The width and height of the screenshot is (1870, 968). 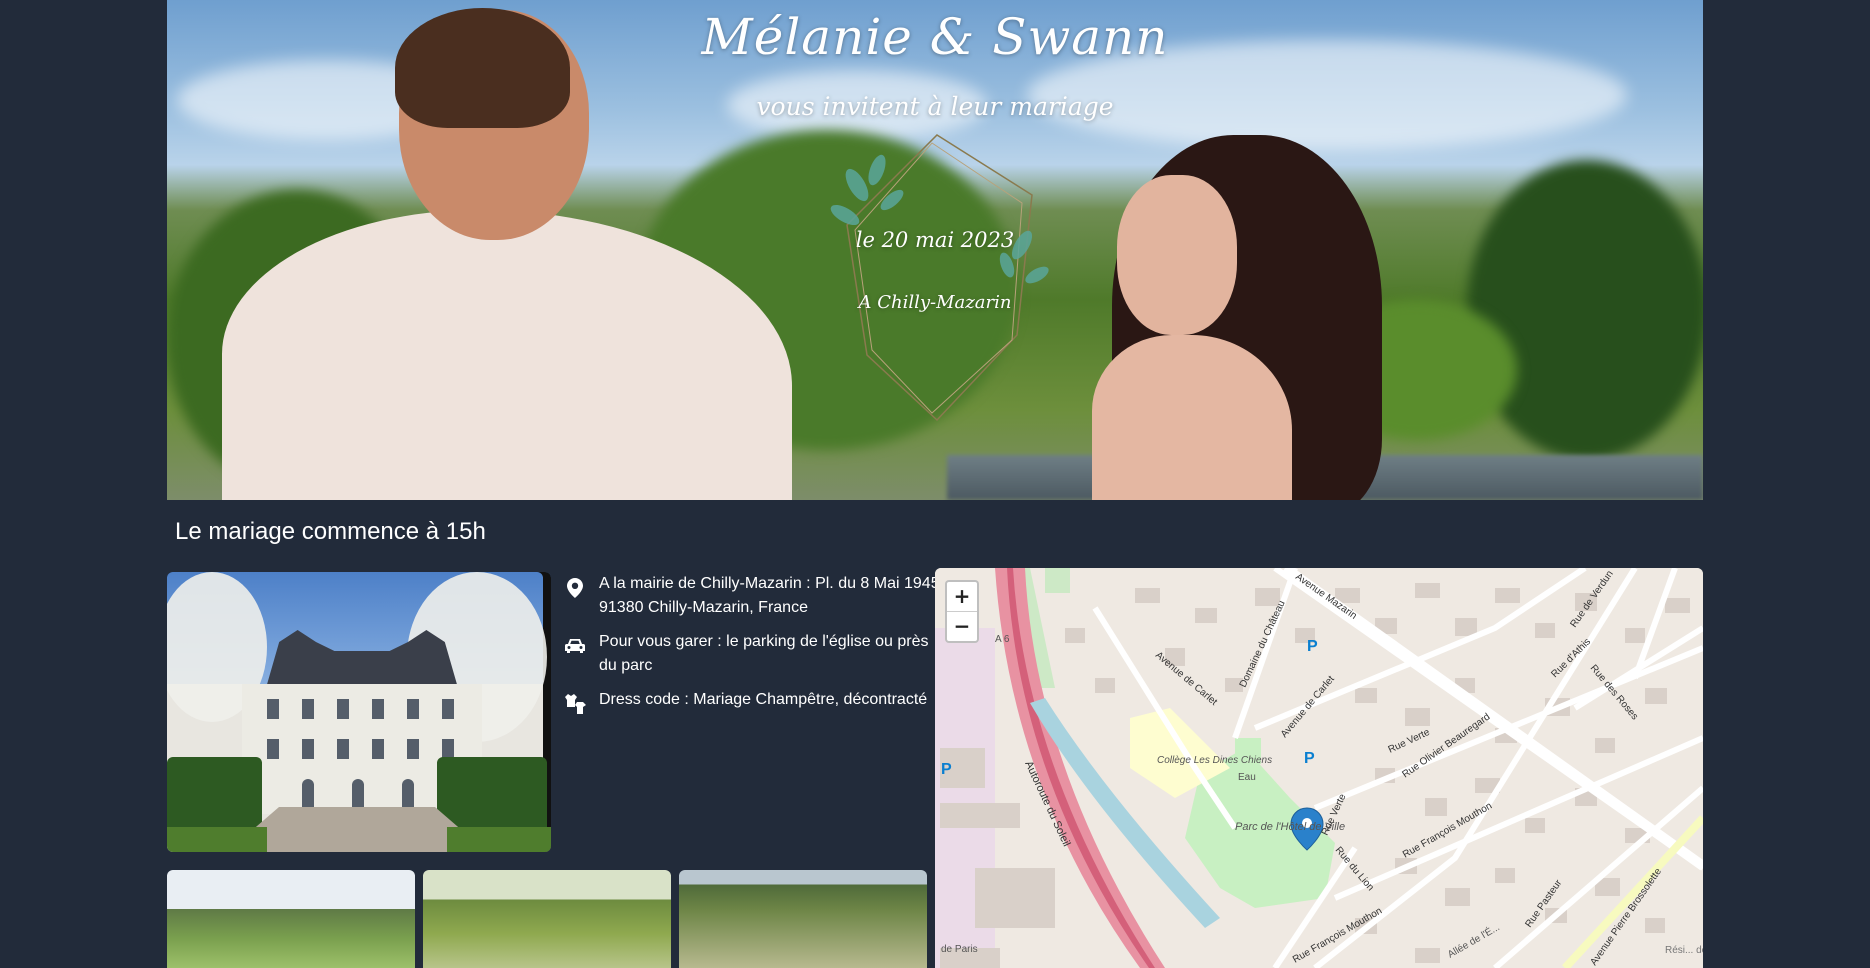 I want to click on zoom-control: + −, so click(x=962, y=611).